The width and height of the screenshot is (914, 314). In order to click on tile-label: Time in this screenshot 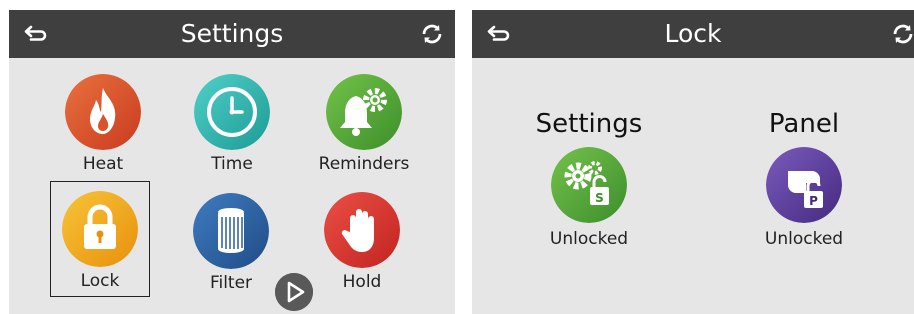, I will do `click(232, 164)`.